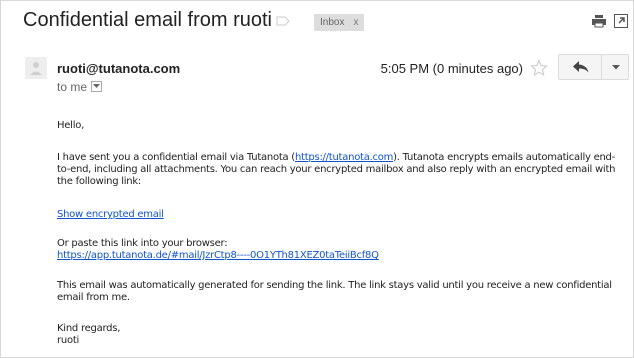 This screenshot has width=634, height=358. I want to click on label-outline-icon, so click(283, 21).